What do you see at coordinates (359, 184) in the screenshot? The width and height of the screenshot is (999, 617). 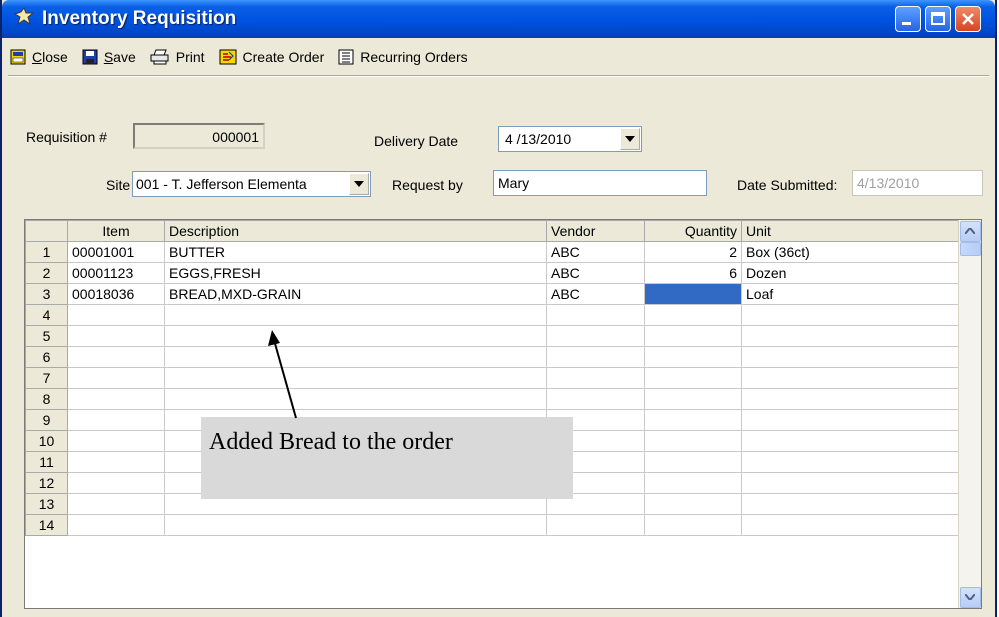 I see `site-dropdown-button` at bounding box center [359, 184].